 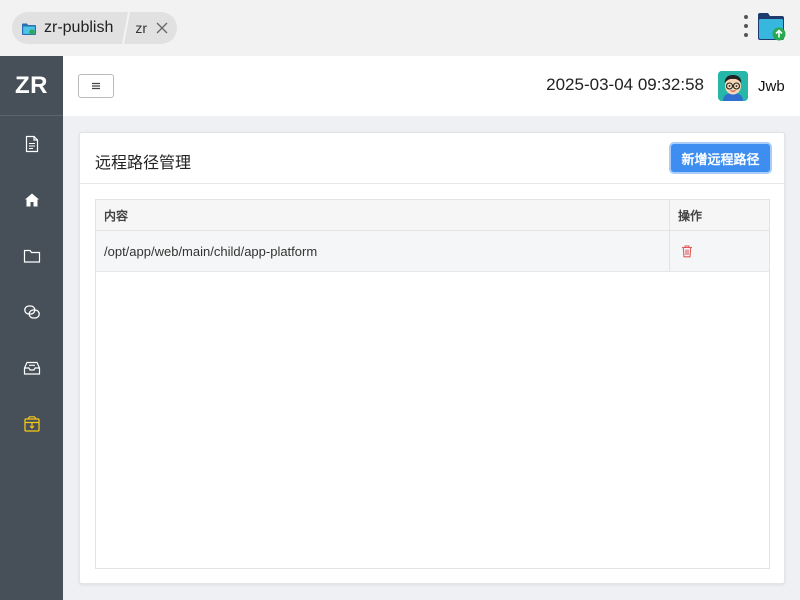 I want to click on sidebar-item-home, so click(x=31, y=200).